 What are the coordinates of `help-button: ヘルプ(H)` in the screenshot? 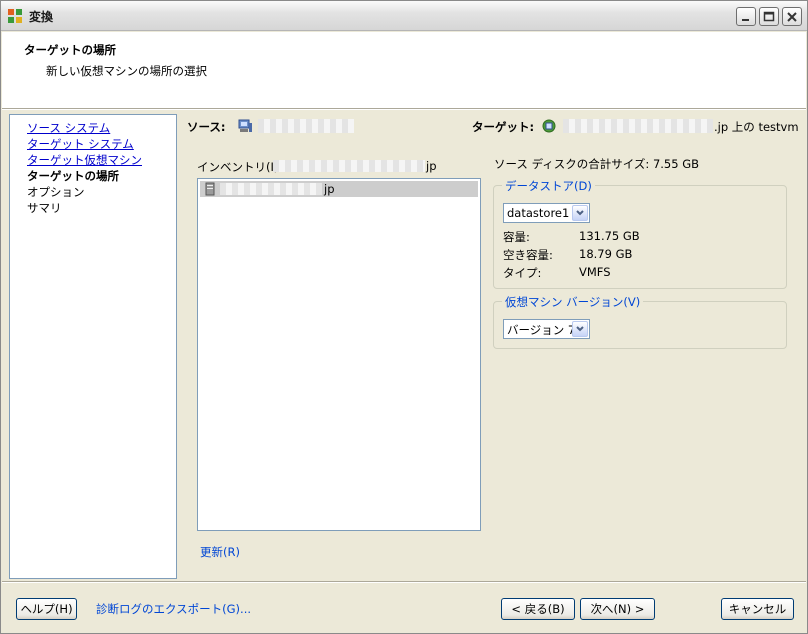 It's located at (46, 609).